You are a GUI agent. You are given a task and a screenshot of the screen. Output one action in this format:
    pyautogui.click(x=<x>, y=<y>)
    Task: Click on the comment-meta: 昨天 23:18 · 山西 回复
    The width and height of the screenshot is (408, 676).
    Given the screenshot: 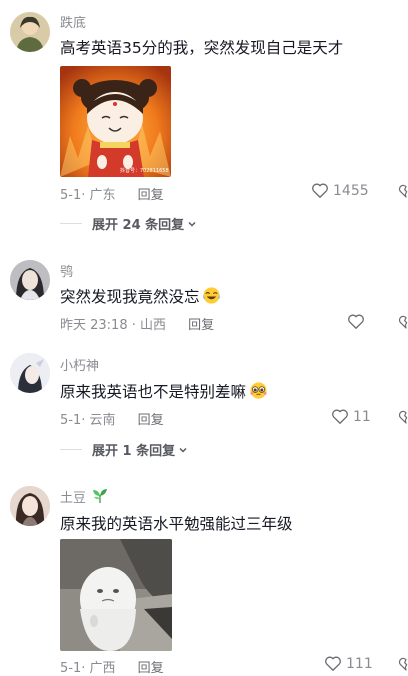 What is the action you would take?
    pyautogui.click(x=137, y=323)
    